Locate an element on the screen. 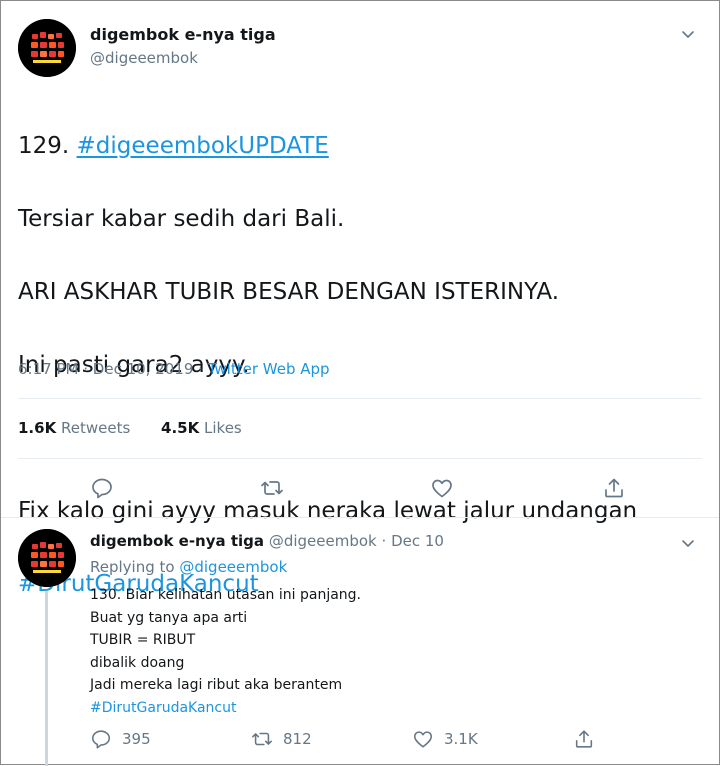  reply-line: 130. Biar kelihatan utasan ini panjang. is located at coordinates (226, 595).